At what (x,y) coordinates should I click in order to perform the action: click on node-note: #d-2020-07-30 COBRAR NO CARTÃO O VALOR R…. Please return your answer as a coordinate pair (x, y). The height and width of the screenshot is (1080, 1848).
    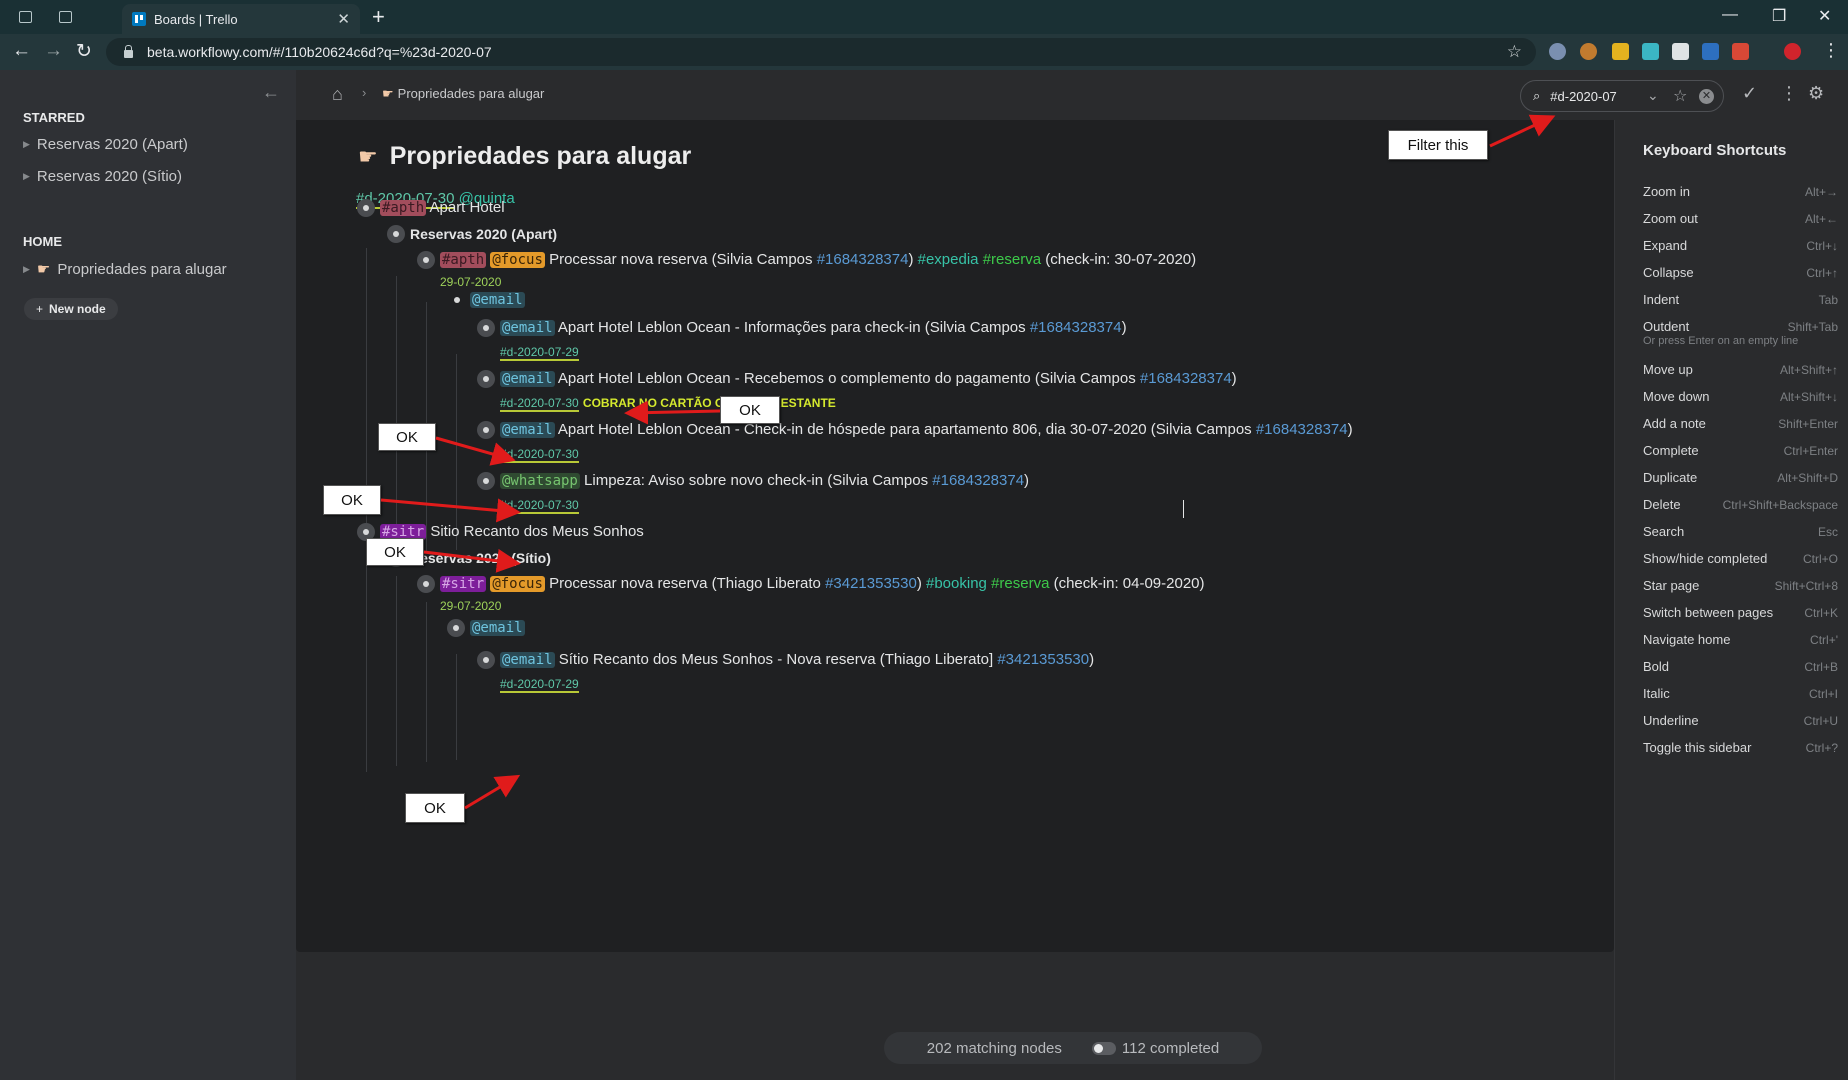
    Looking at the image, I should click on (668, 403).